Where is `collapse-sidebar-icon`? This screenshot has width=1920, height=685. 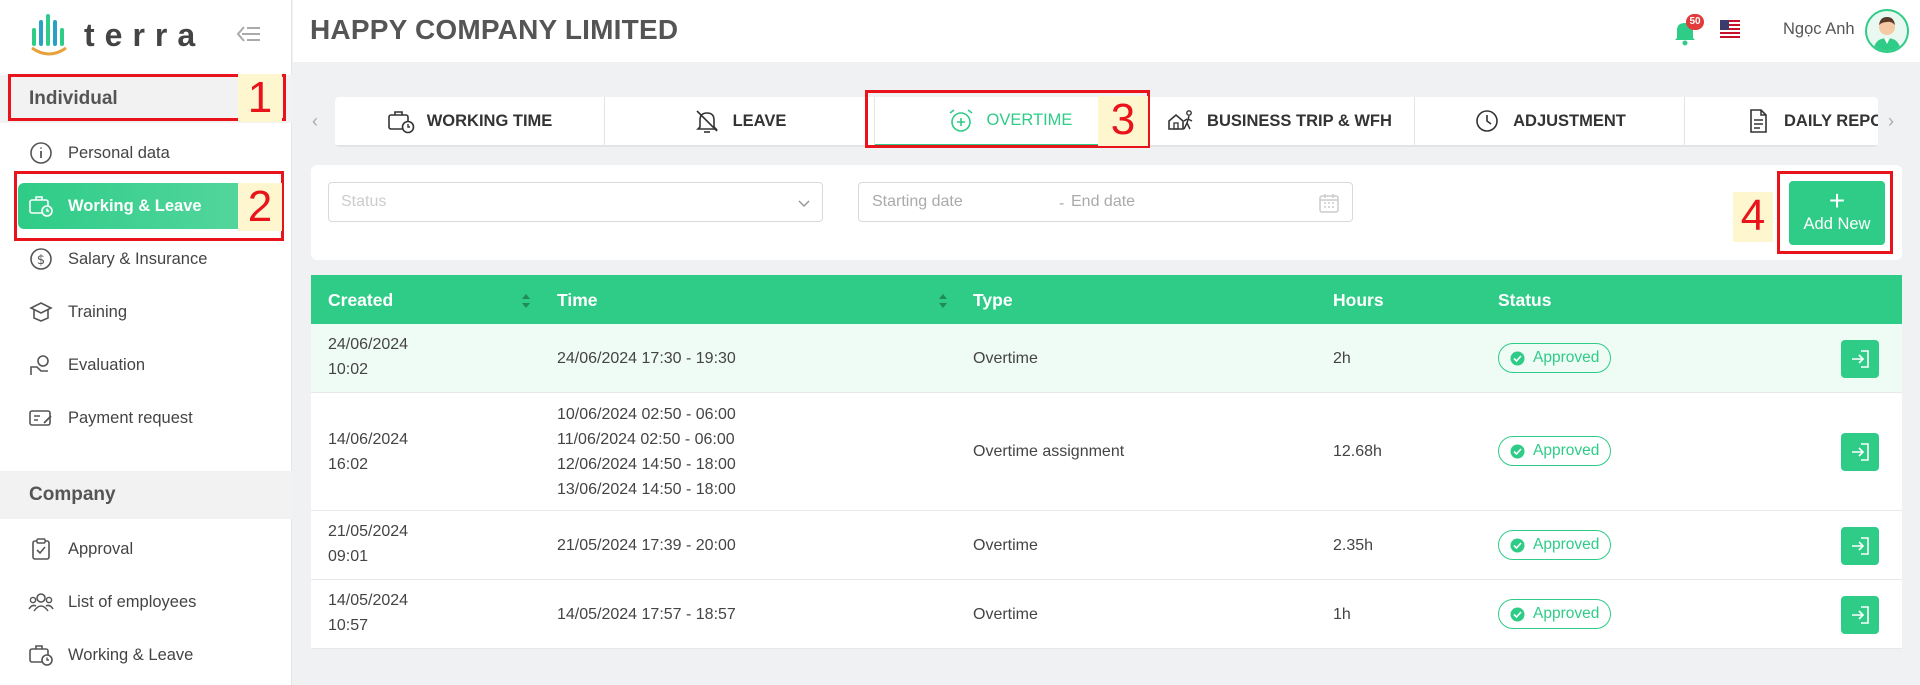 collapse-sidebar-icon is located at coordinates (248, 34).